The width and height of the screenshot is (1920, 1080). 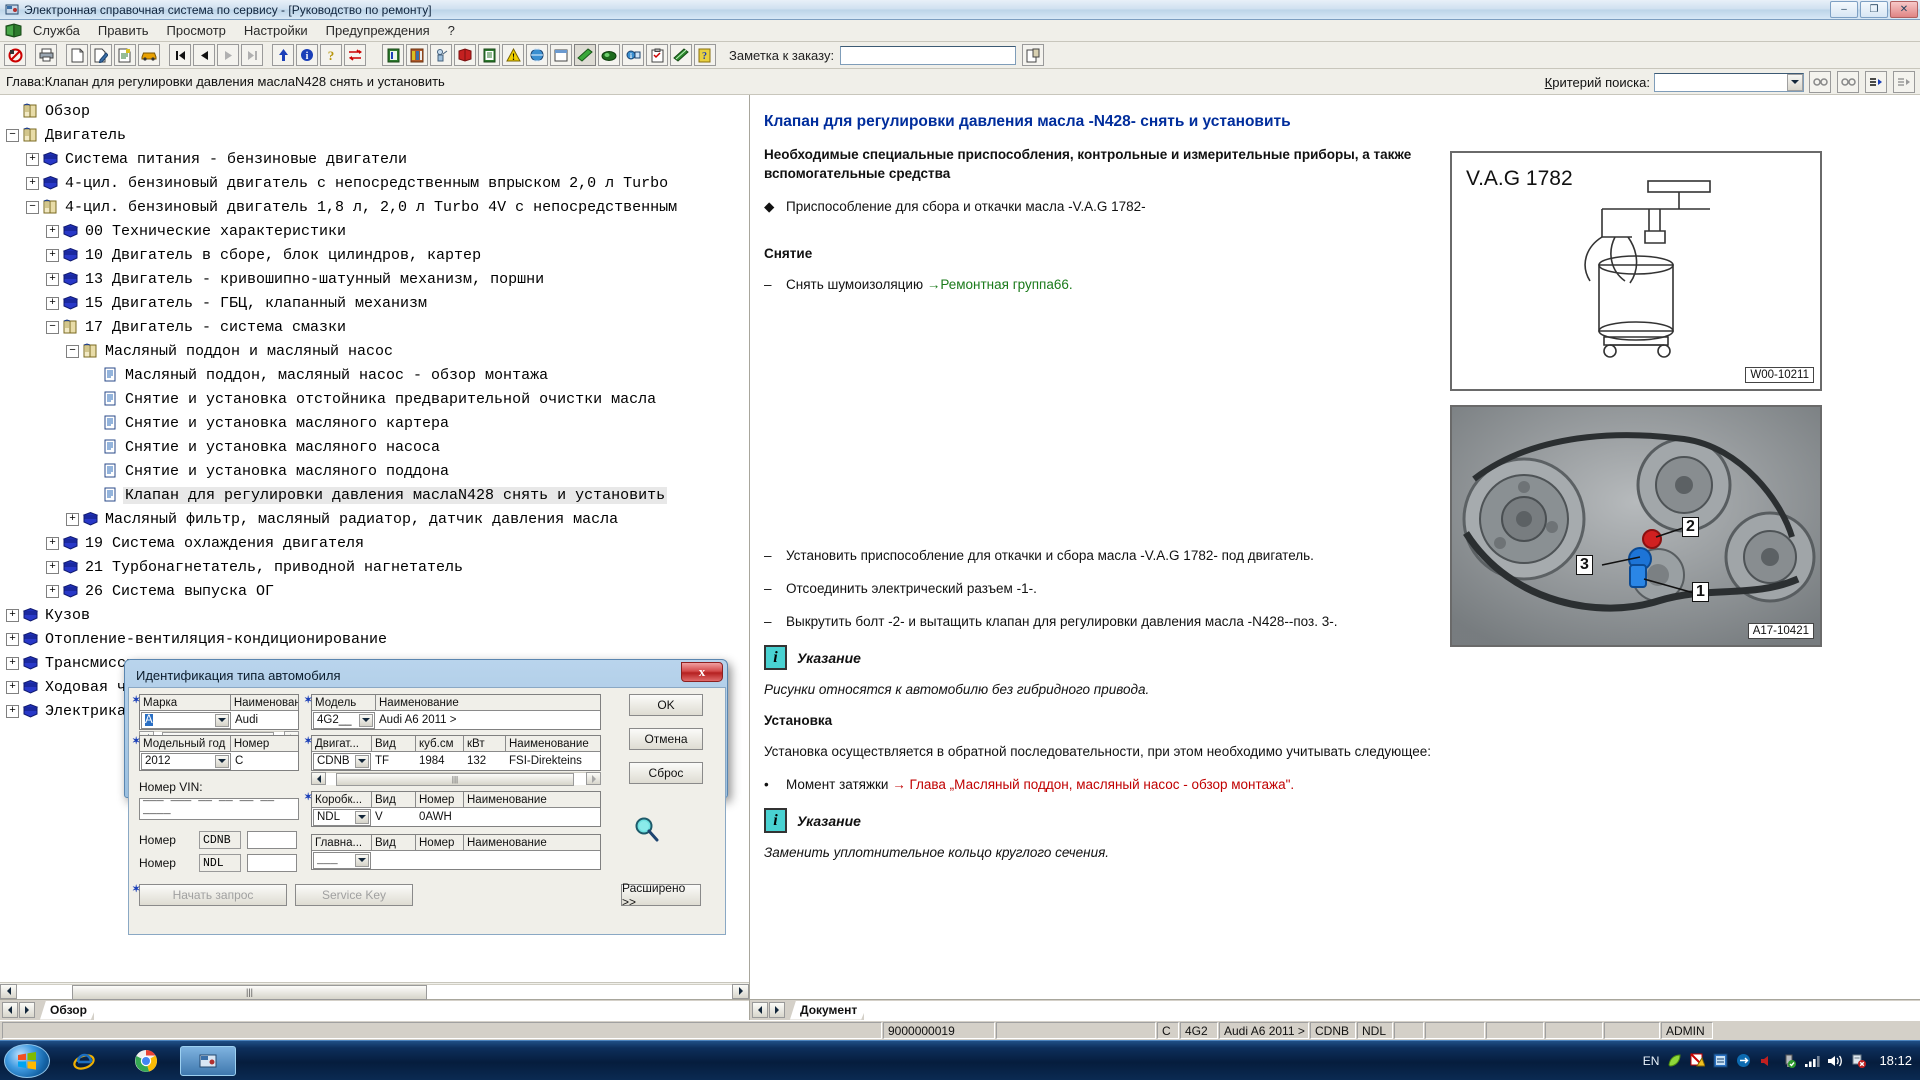 I want to click on model-combo: 4G2__, so click(x=344, y=720).